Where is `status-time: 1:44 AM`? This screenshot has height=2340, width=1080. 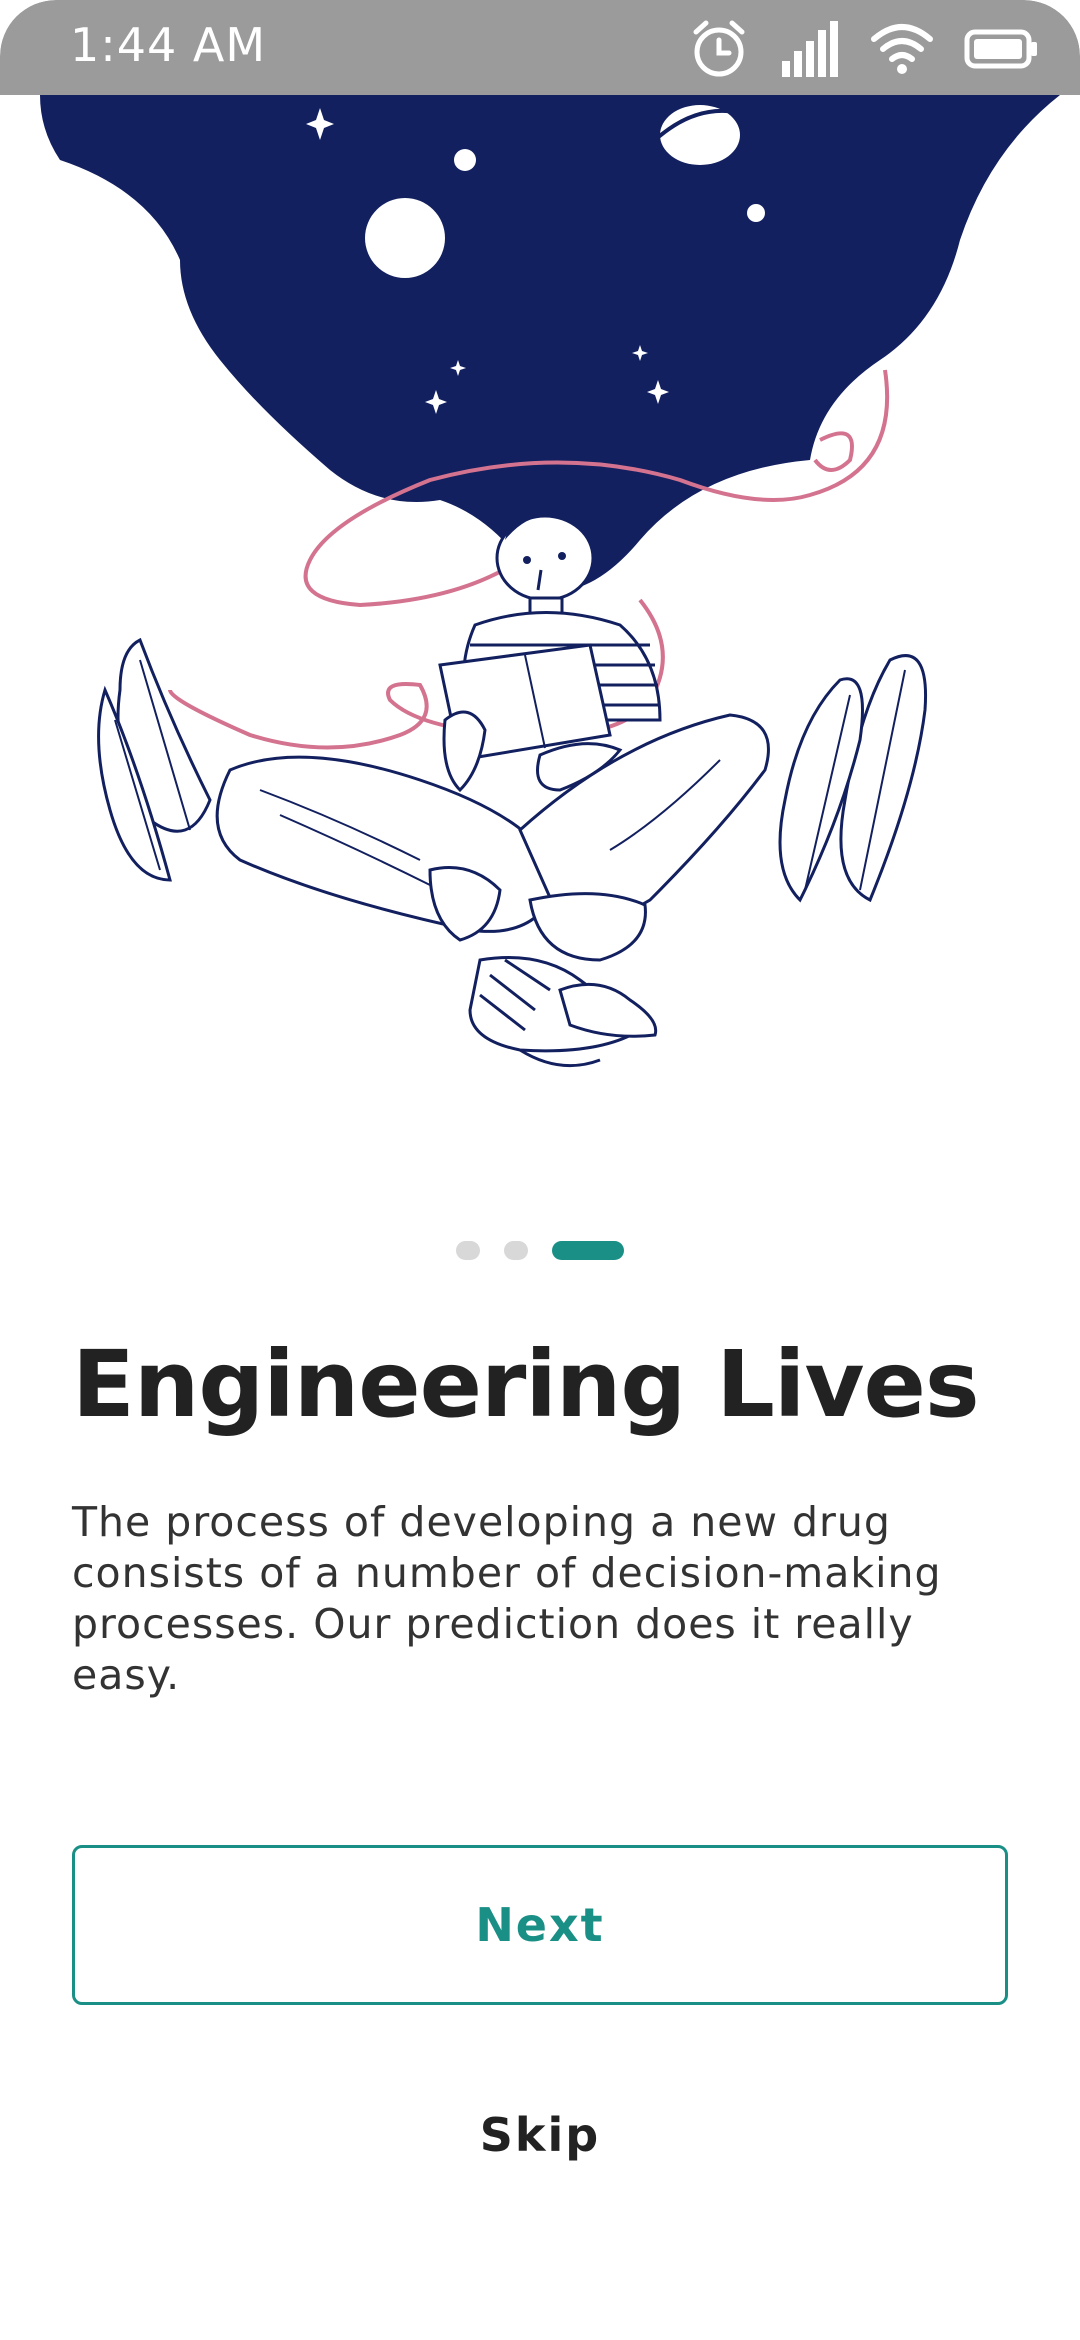
status-time: 1:44 AM is located at coordinates (168, 45).